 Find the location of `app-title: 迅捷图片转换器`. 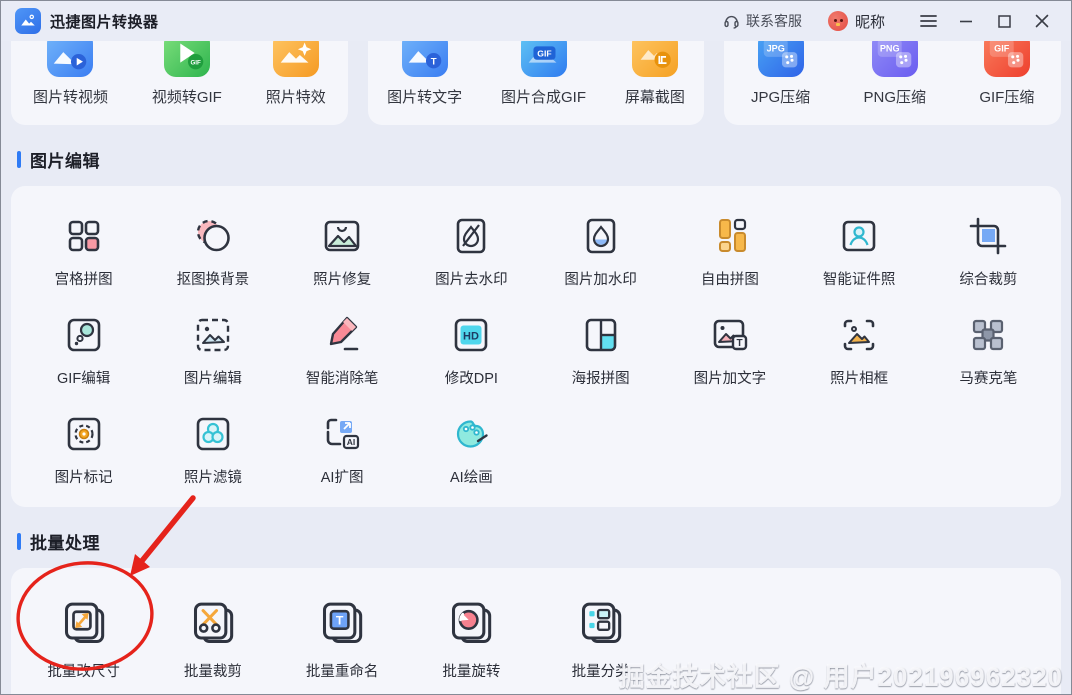

app-title: 迅捷图片转换器 is located at coordinates (104, 22).